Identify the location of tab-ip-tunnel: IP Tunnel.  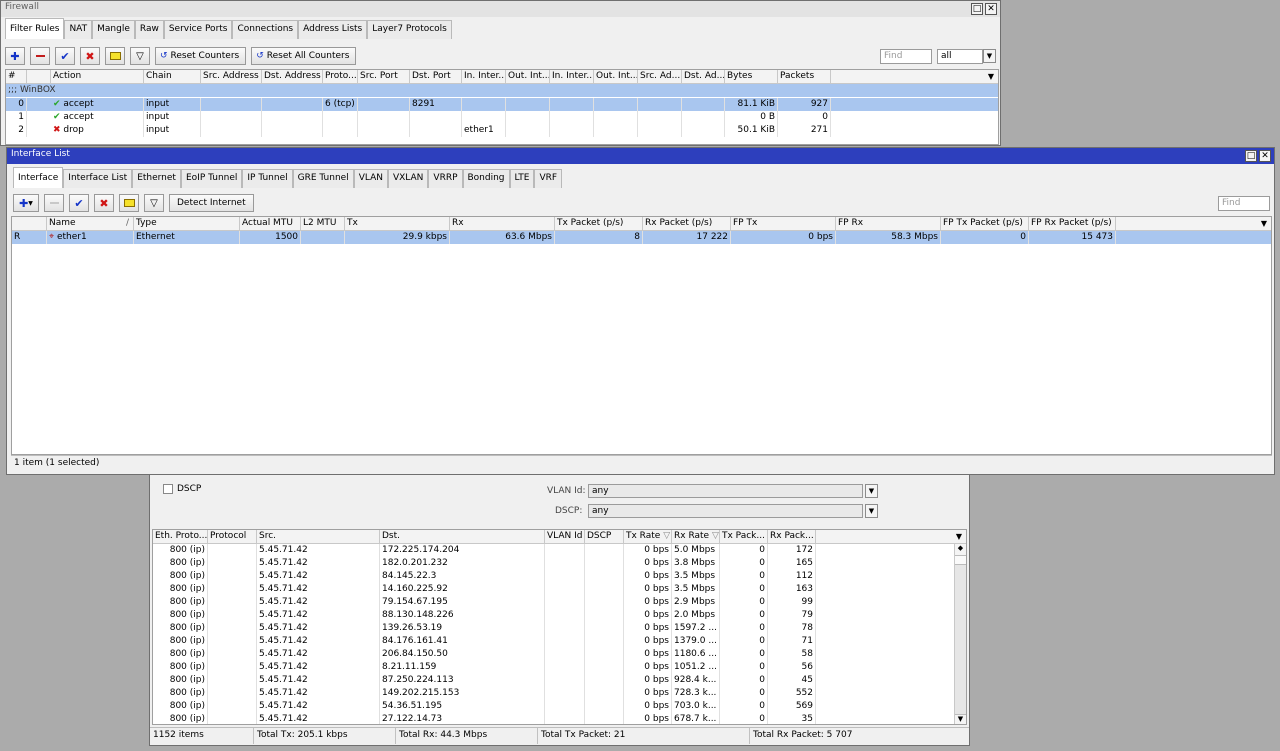
(267, 178).